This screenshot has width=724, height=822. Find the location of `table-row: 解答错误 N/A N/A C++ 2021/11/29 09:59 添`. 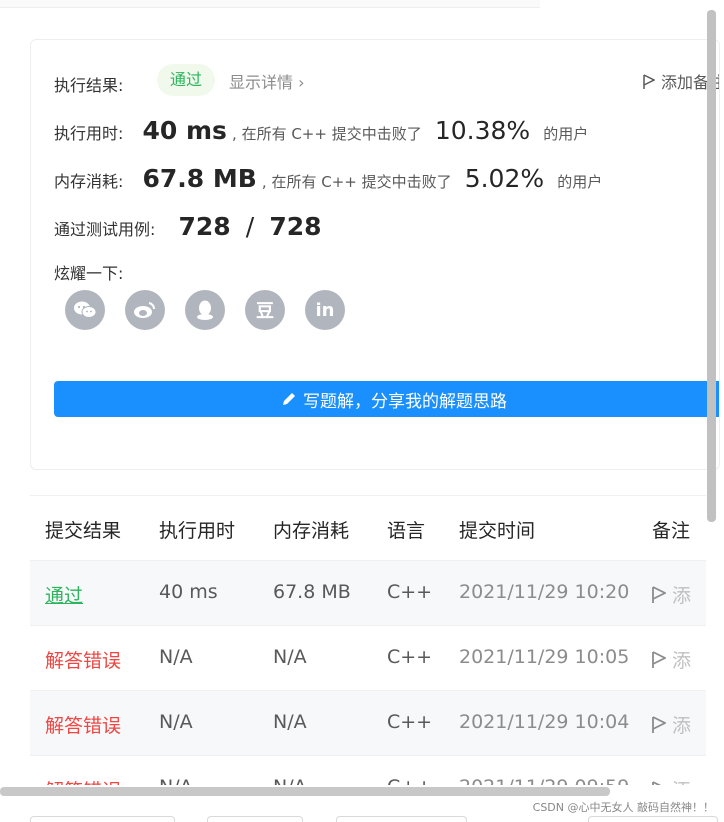

table-row: 解答错误 N/A N/A C++ 2021/11/29 09:59 添 is located at coordinates (368, 770).